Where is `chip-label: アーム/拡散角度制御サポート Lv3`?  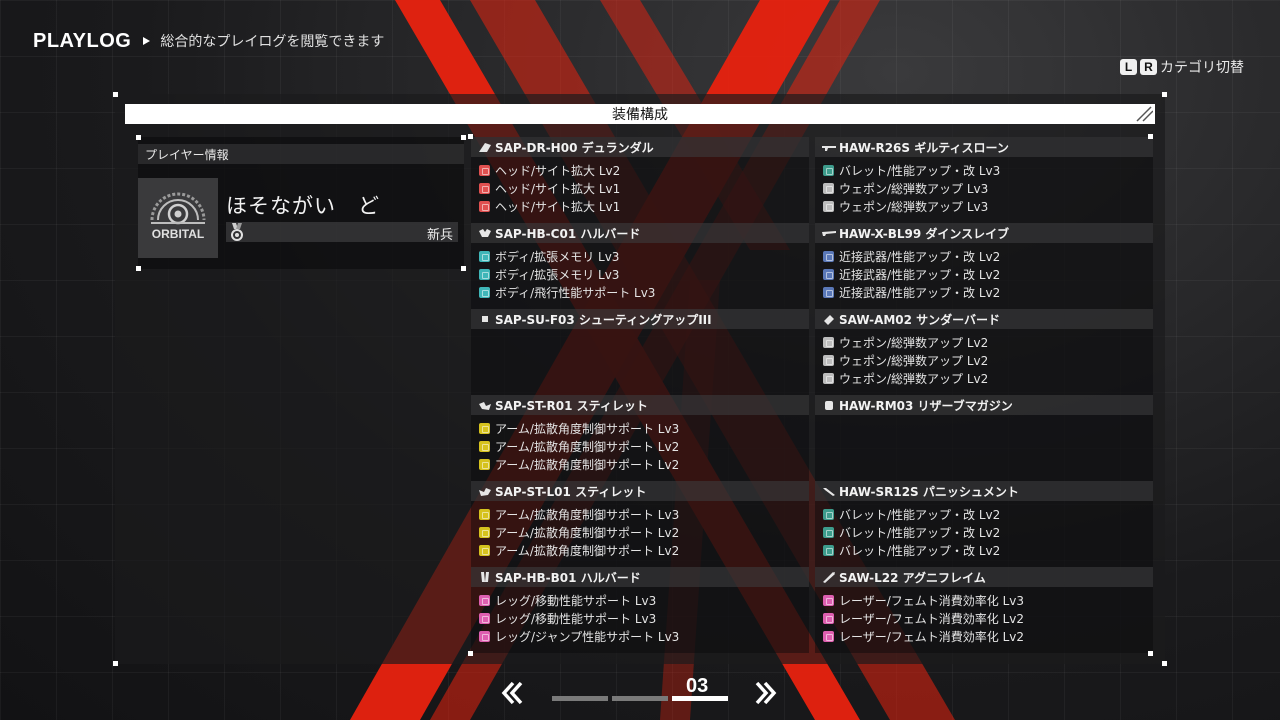 chip-label: アーム/拡散角度制御サポート Lv3 is located at coordinates (587, 428).